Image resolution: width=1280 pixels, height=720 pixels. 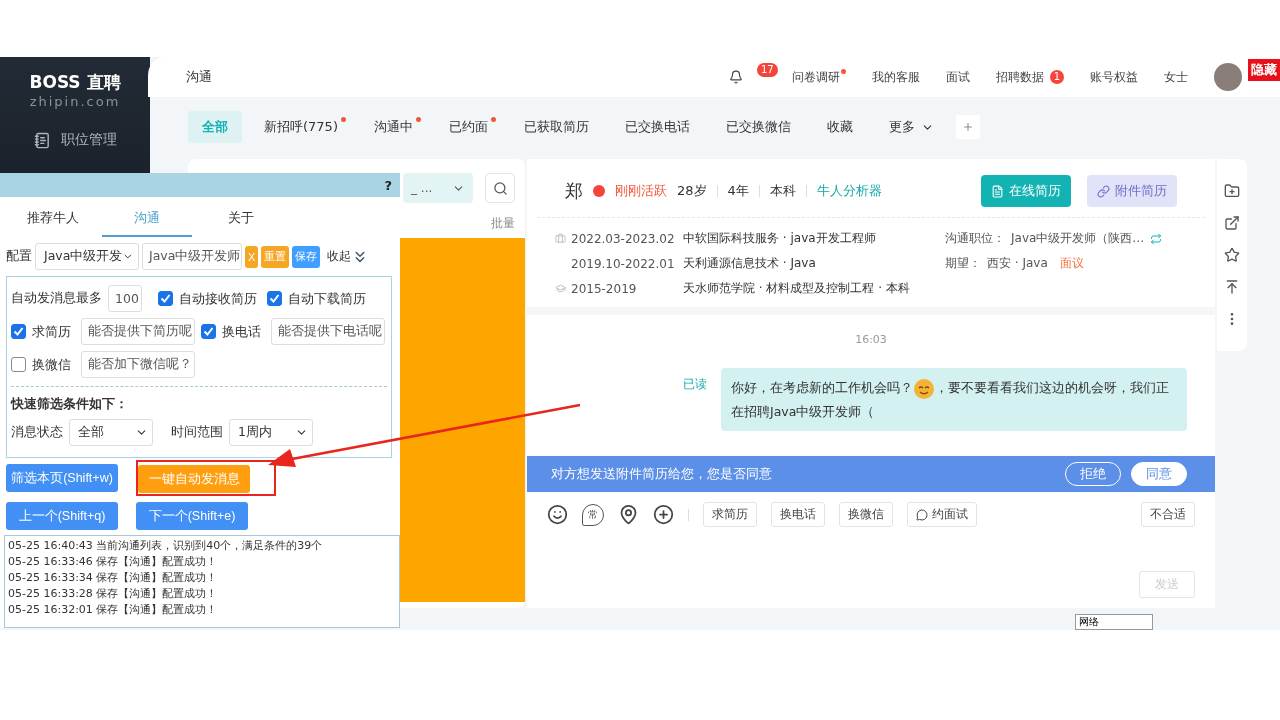 What do you see at coordinates (767, 70) in the screenshot?
I see `notification-count: 17` at bounding box center [767, 70].